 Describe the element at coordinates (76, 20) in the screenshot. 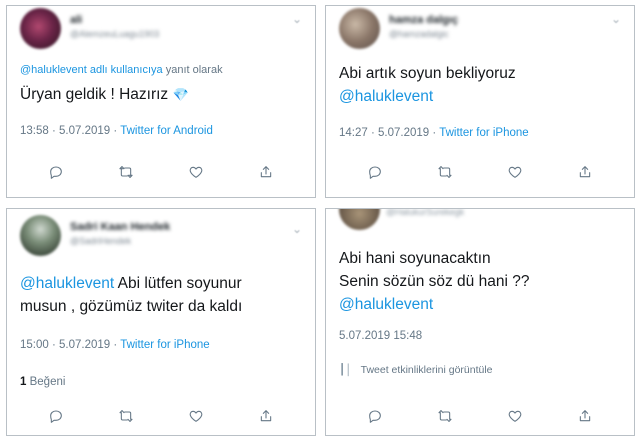

I see `author-name: ali` at that location.